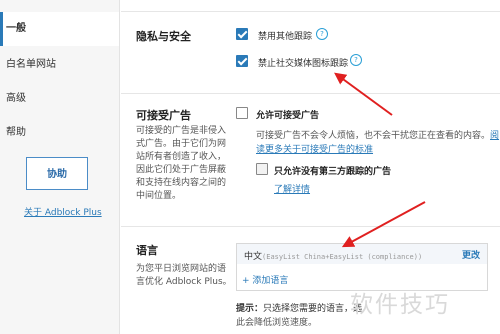 The image size is (500, 334). I want to click on language-section-title: 语言, so click(147, 250).